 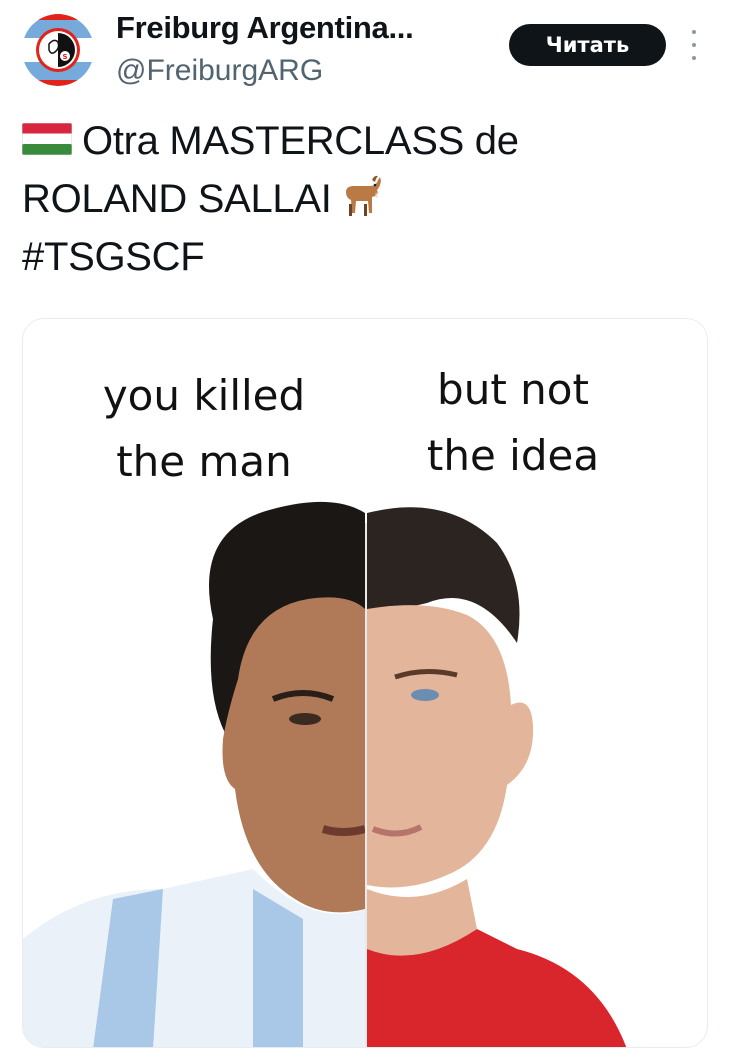 I want to click on hungary-flag-icon, so click(x=47, y=139).